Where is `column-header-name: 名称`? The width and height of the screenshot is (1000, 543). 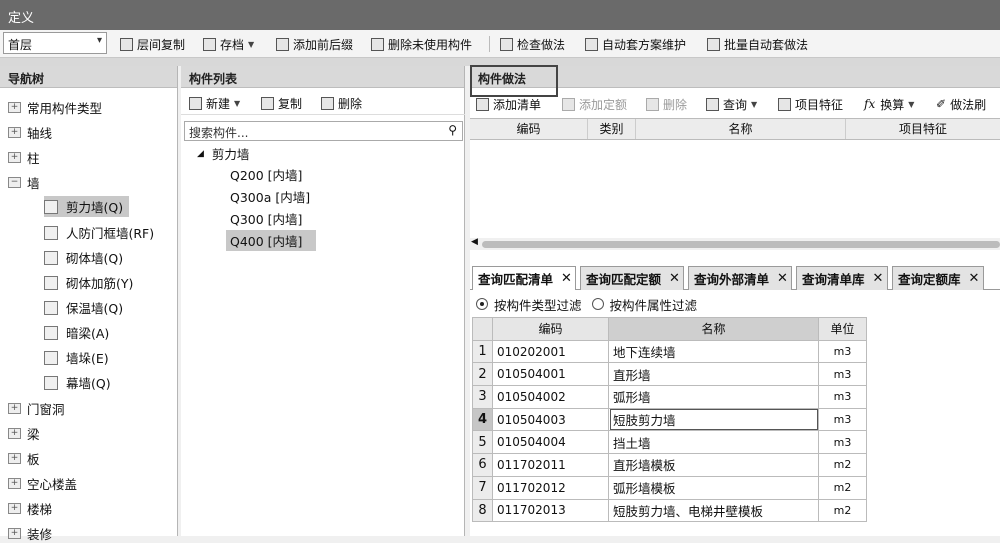 column-header-name: 名称 is located at coordinates (741, 129).